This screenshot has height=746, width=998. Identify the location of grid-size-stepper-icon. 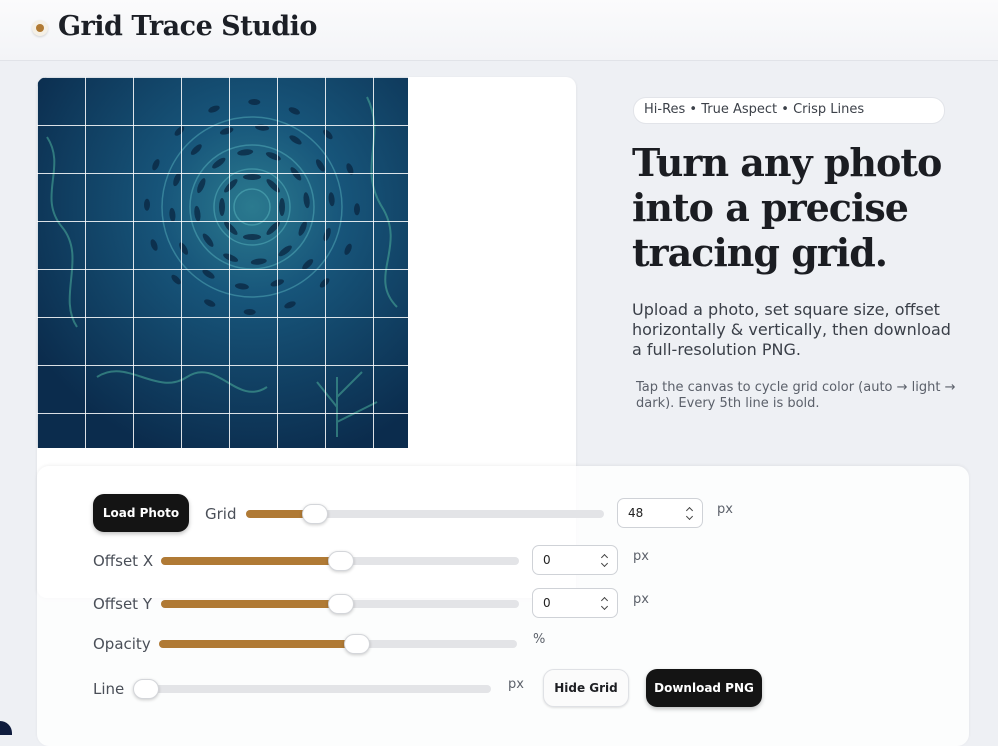
(690, 513).